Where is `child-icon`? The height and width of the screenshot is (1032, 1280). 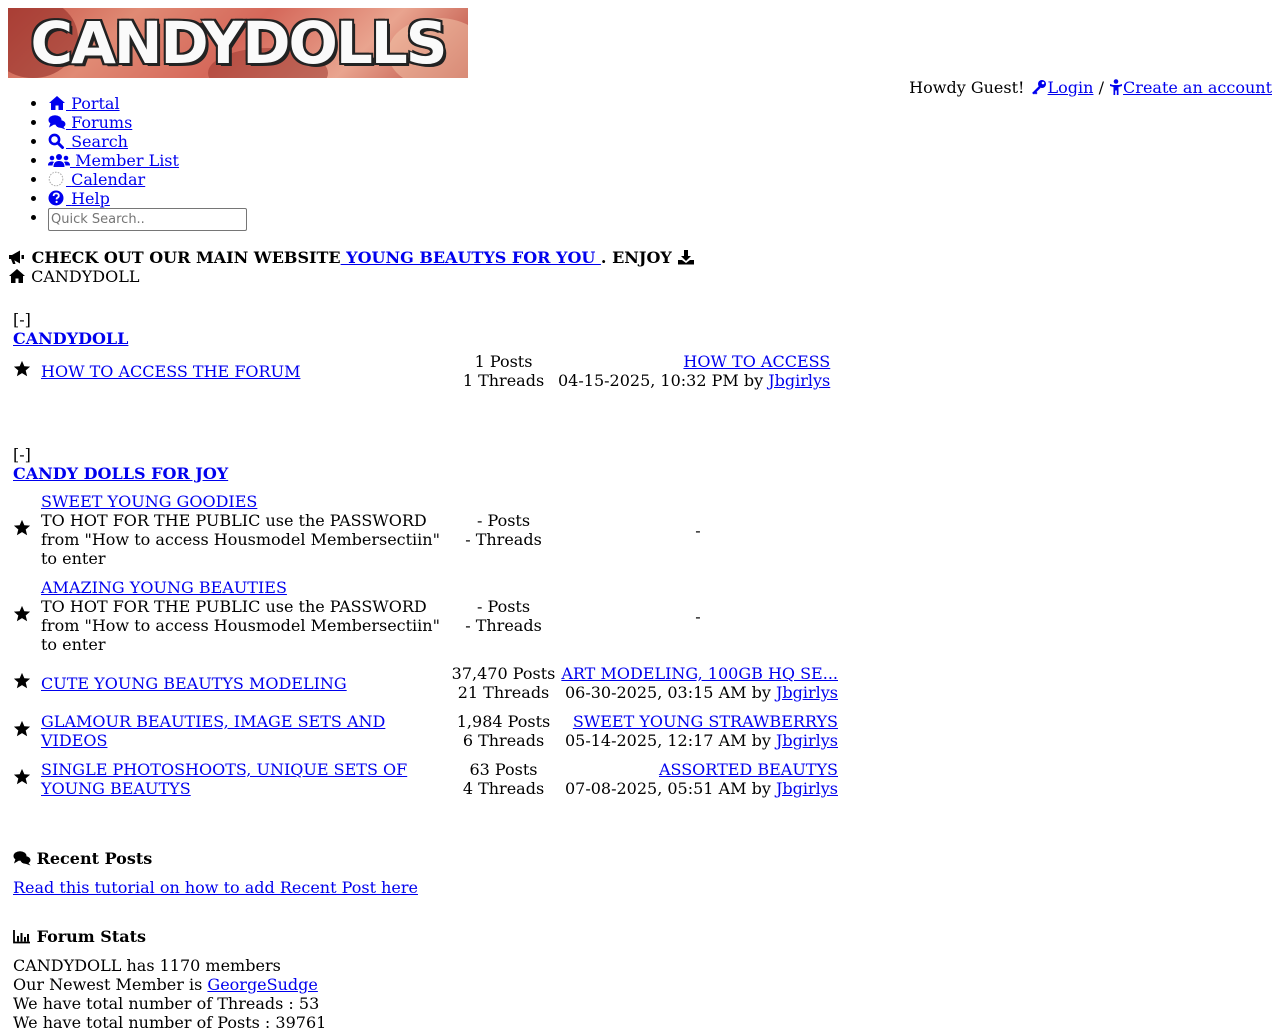
child-icon is located at coordinates (1116, 87).